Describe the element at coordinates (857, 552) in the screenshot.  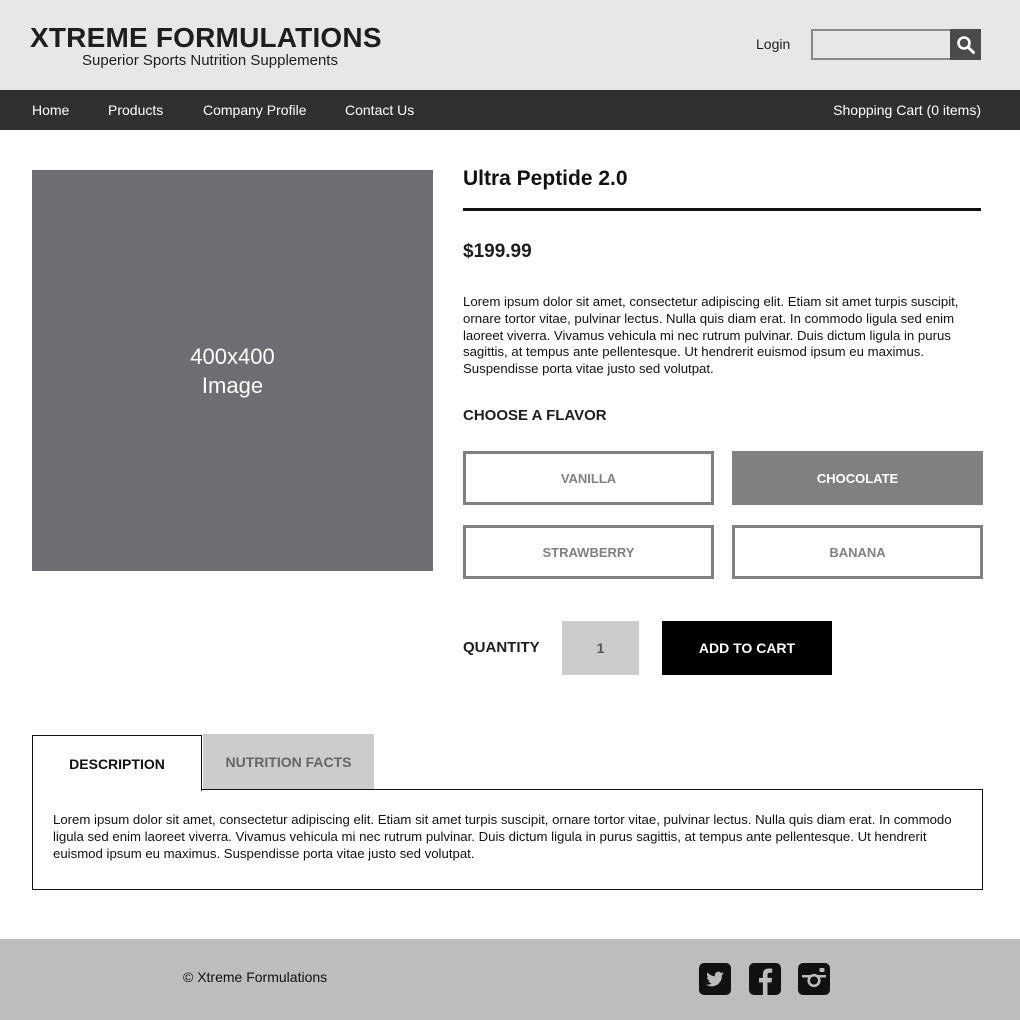
I see `flavor-option-banana: BANANA` at that location.